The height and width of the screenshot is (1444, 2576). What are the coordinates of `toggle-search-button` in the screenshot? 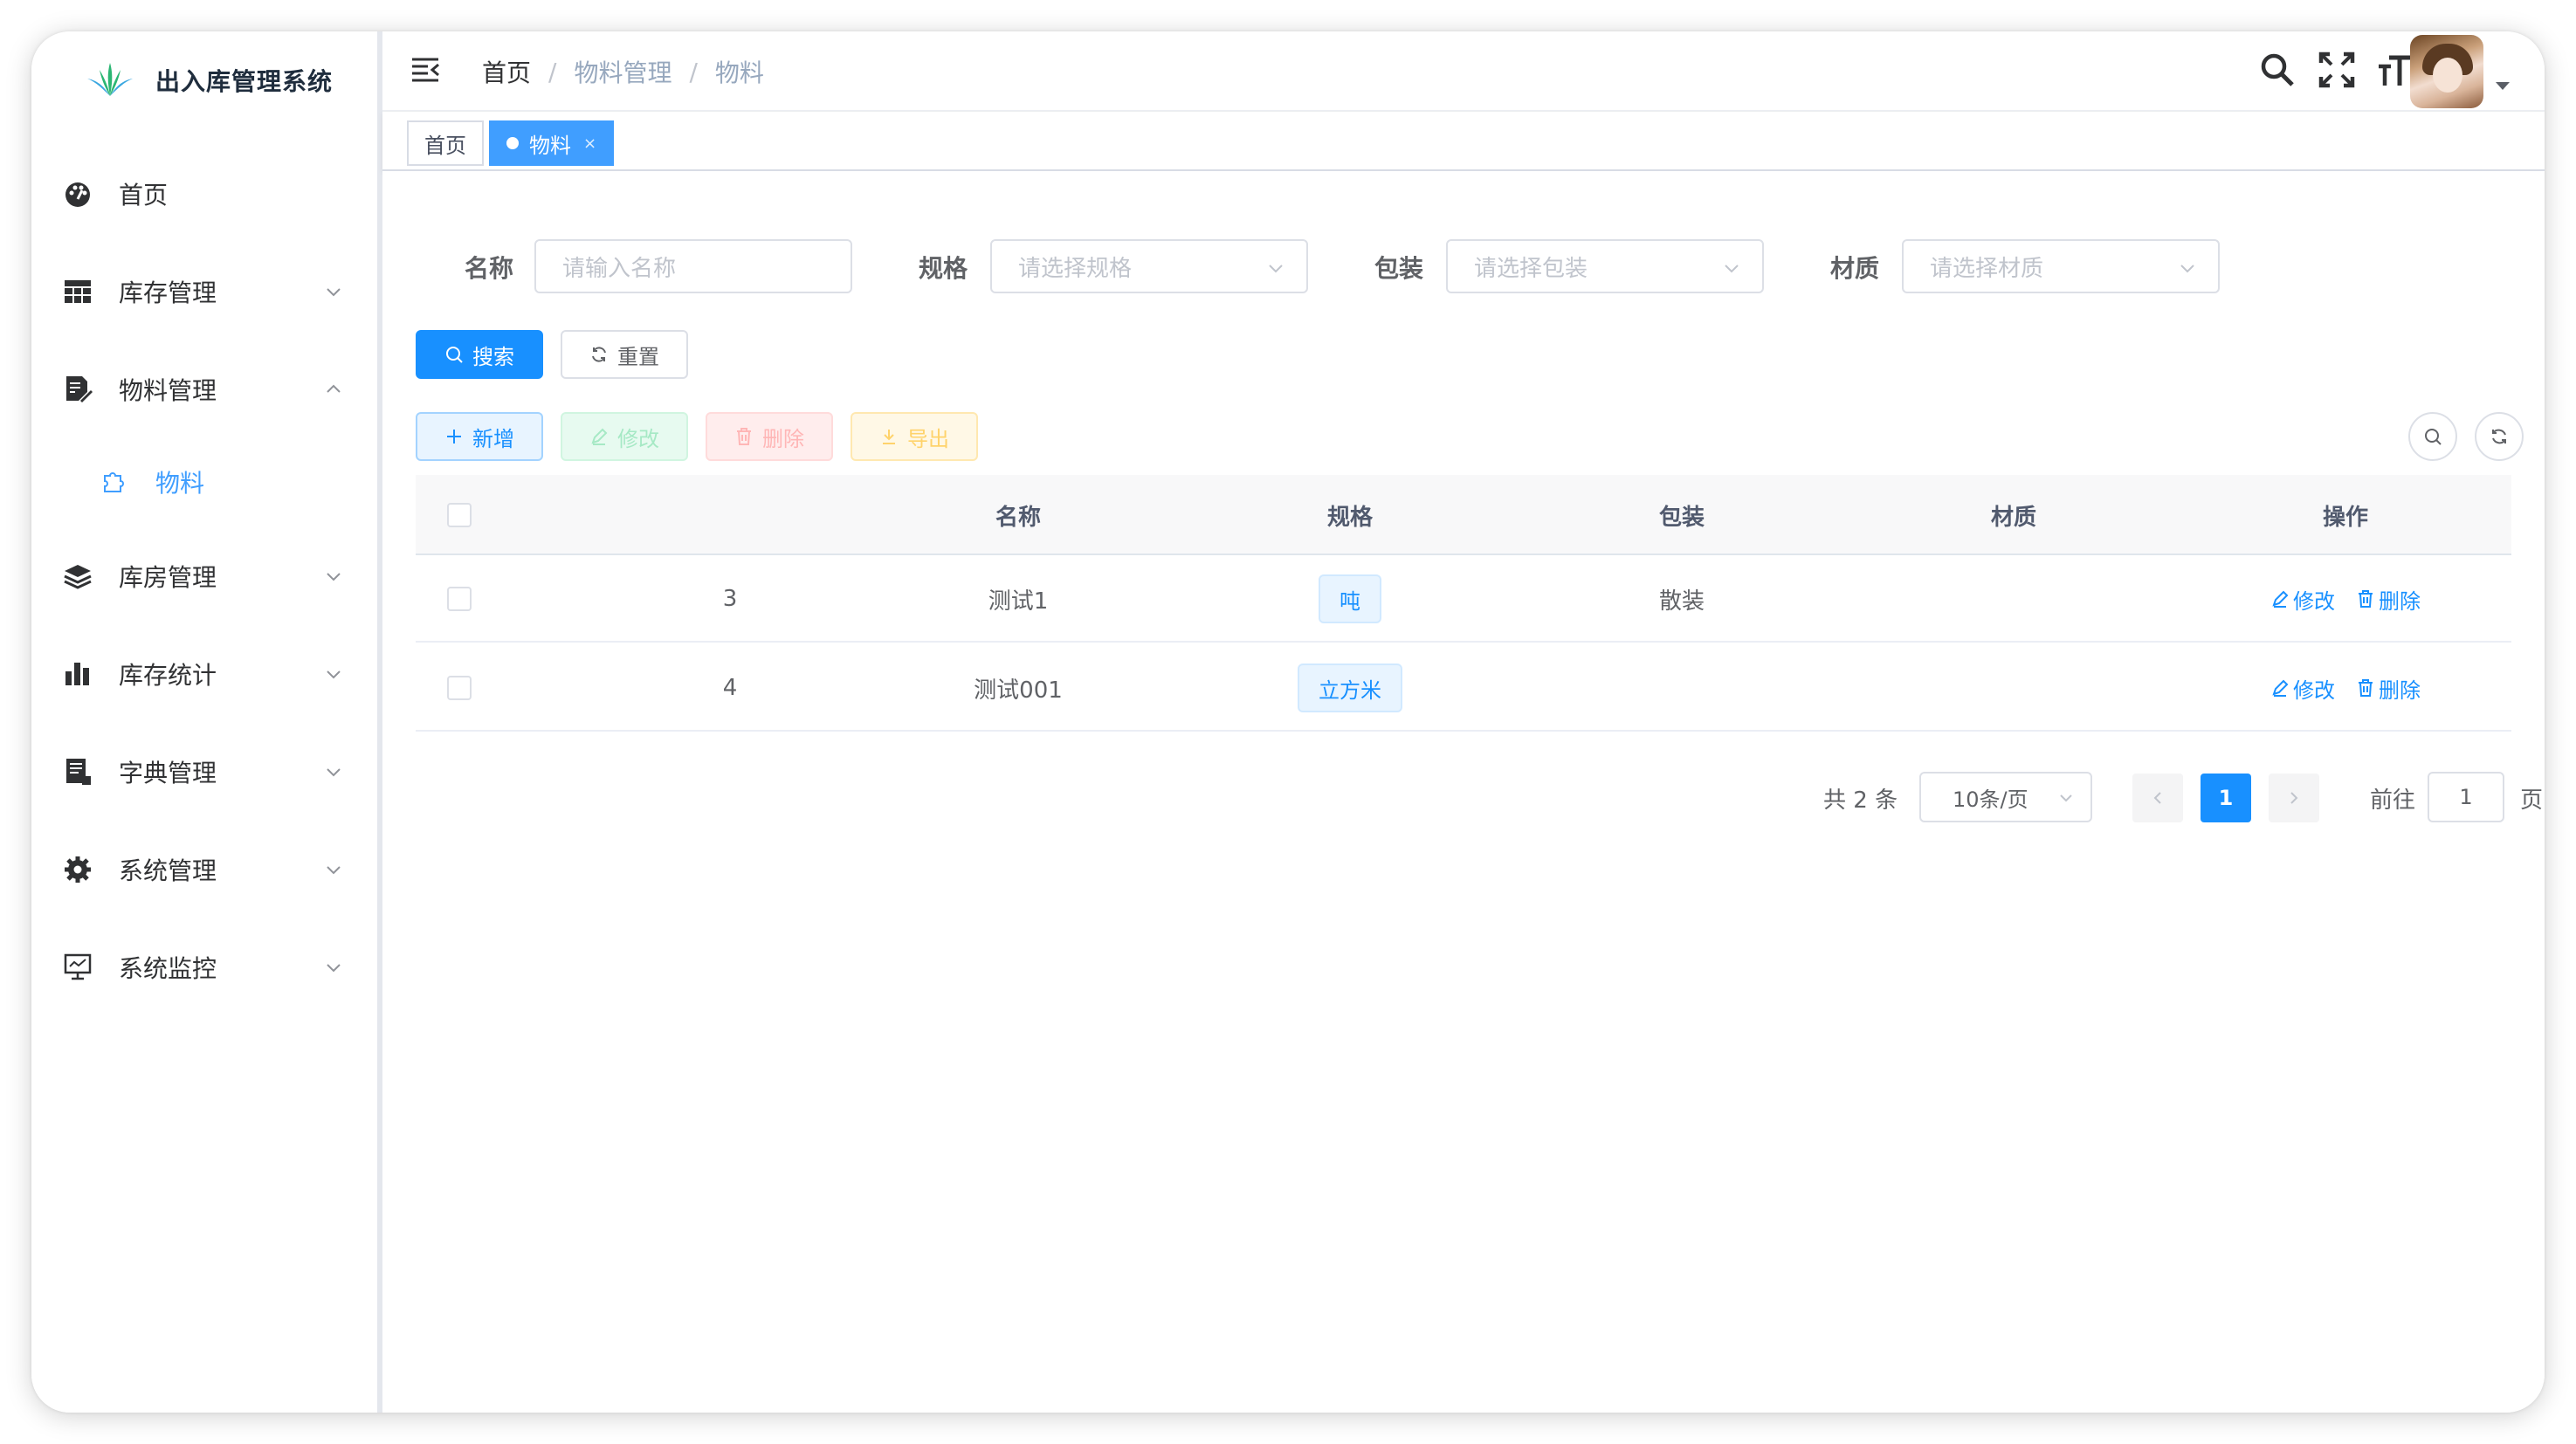 It's located at (2432, 436).